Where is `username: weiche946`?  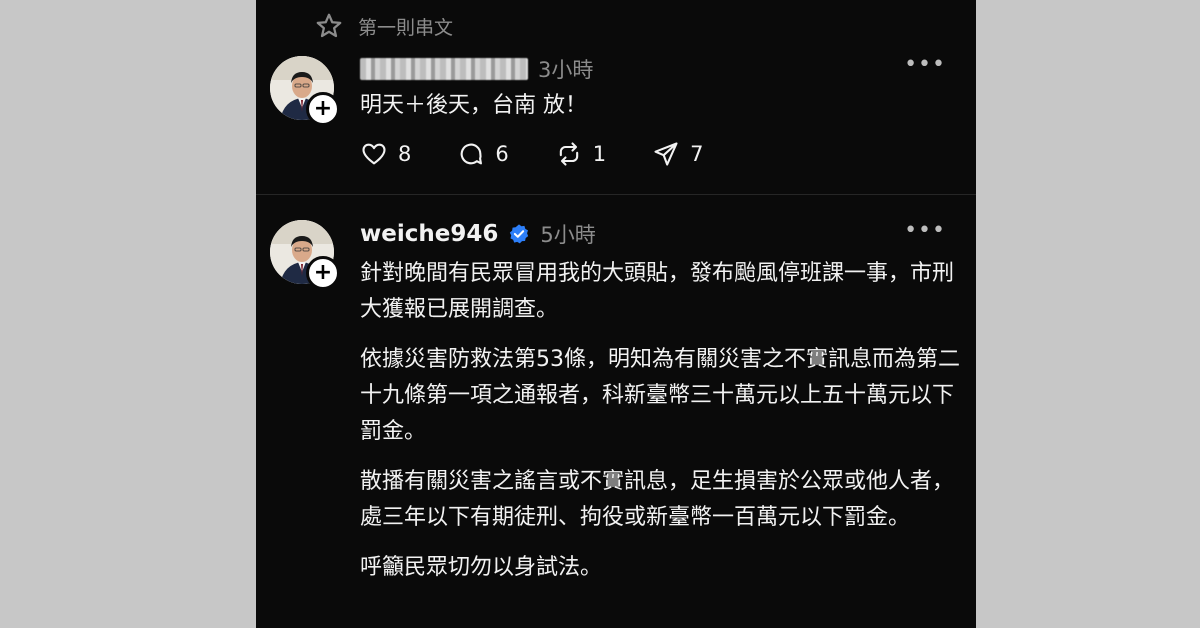
username: weiche946 is located at coordinates (429, 234).